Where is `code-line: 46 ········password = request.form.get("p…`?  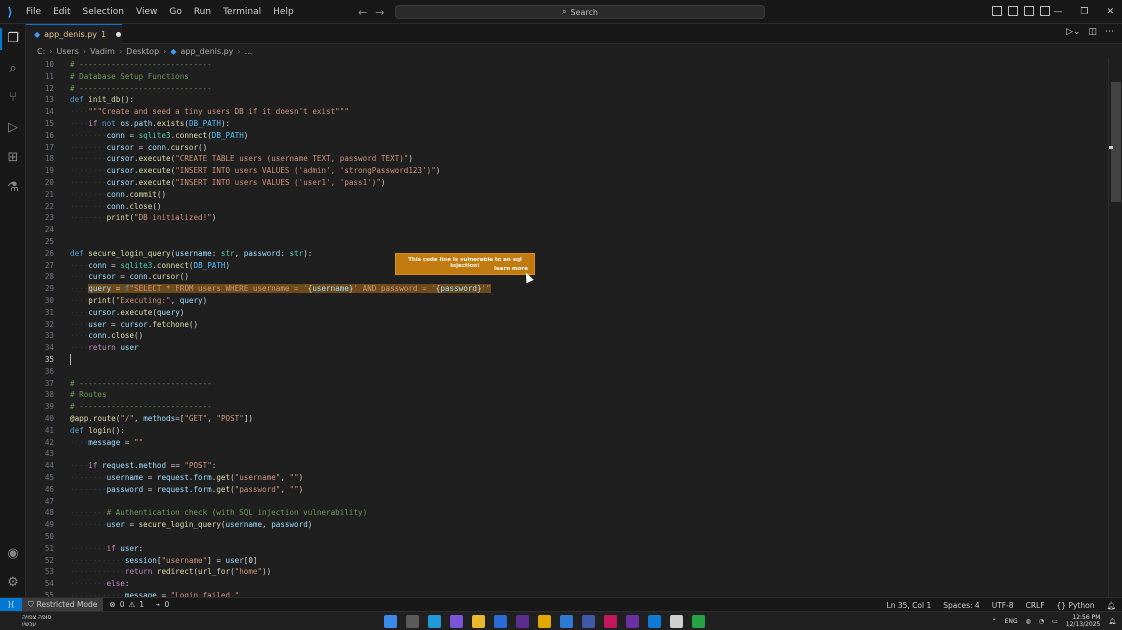
code-line: 46 ········password = request.form.get("p… is located at coordinates (566, 490).